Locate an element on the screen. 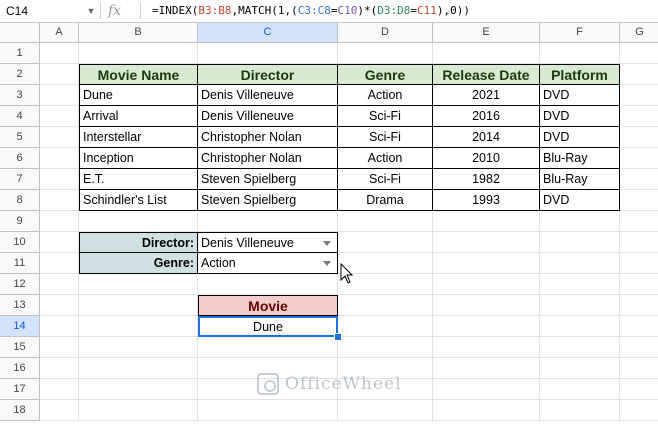  table-cell-text: 2014 is located at coordinates (486, 137).